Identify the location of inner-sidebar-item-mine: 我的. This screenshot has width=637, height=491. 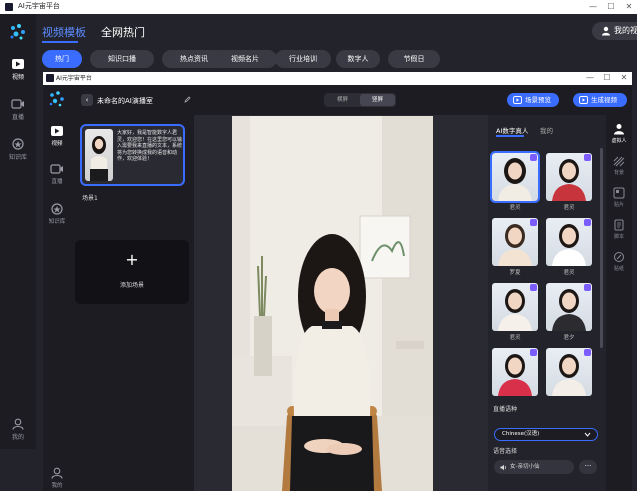
(57, 478).